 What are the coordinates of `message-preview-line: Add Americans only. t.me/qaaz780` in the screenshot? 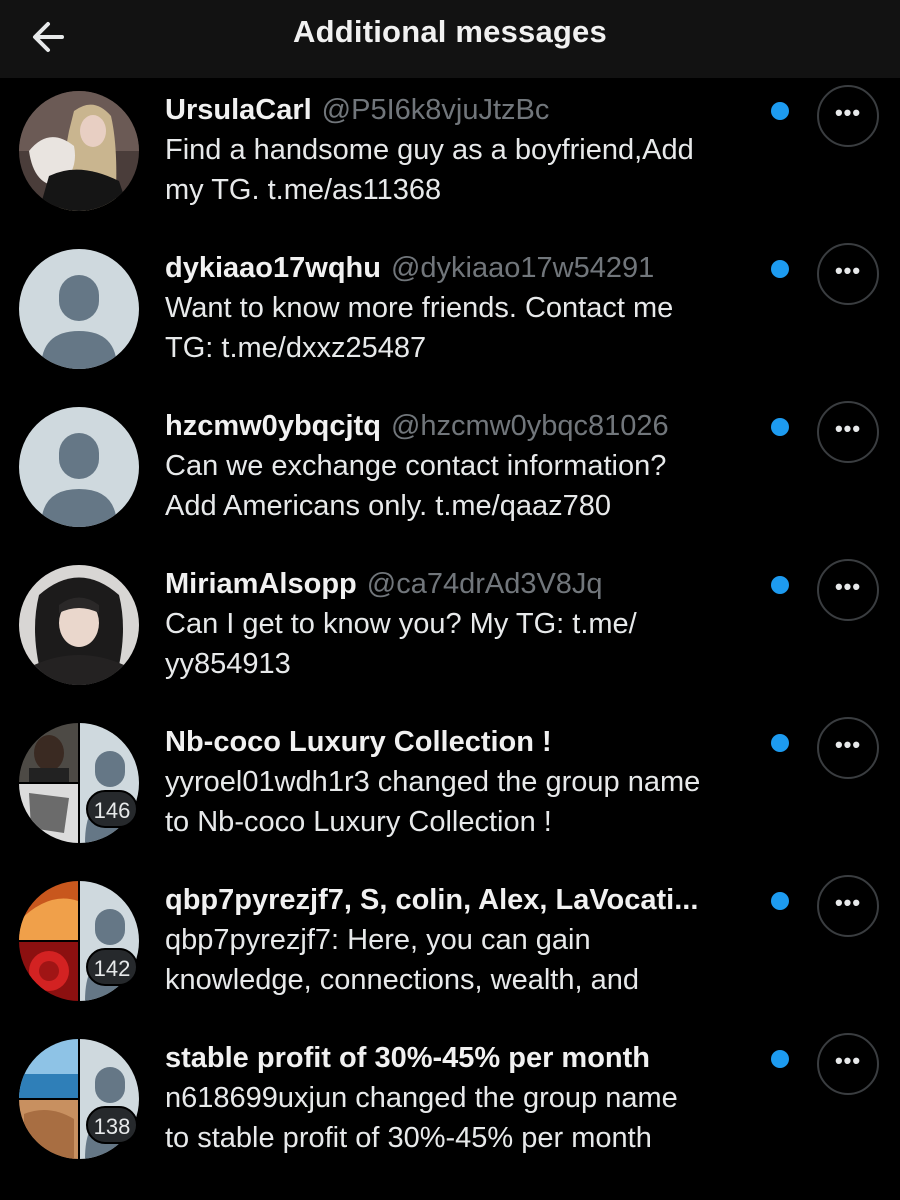 It's located at (388, 506).